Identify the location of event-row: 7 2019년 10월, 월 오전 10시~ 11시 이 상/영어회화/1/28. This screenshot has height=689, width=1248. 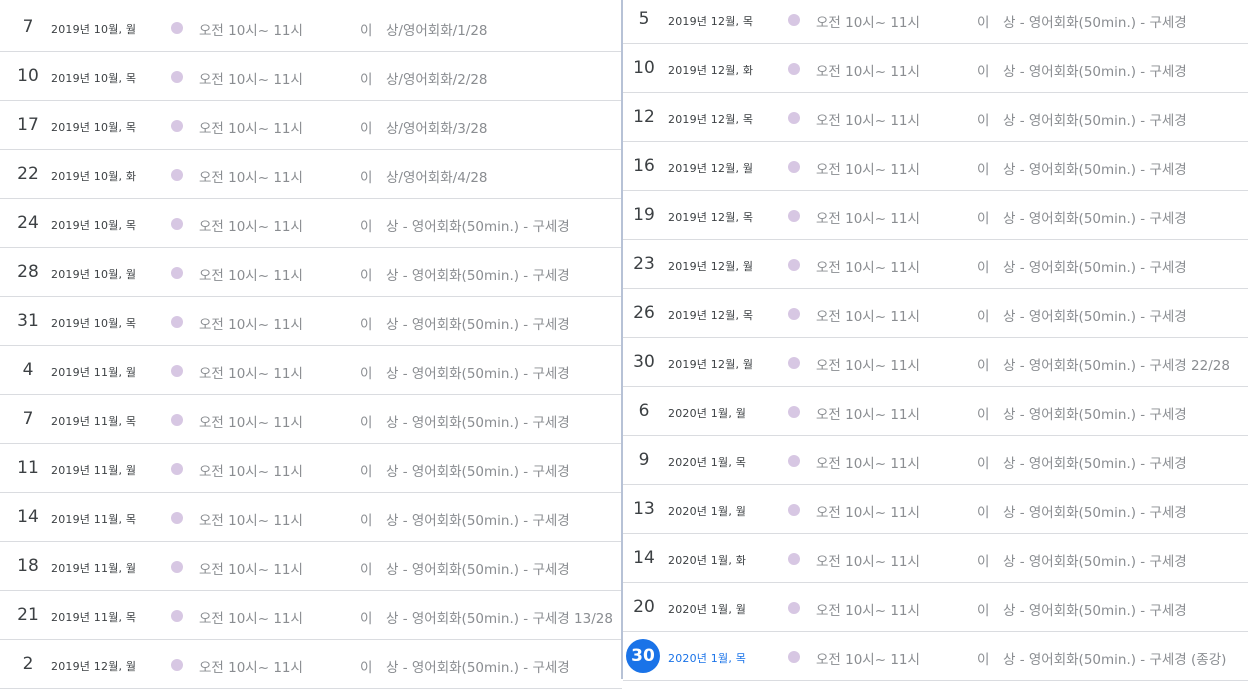
(311, 27).